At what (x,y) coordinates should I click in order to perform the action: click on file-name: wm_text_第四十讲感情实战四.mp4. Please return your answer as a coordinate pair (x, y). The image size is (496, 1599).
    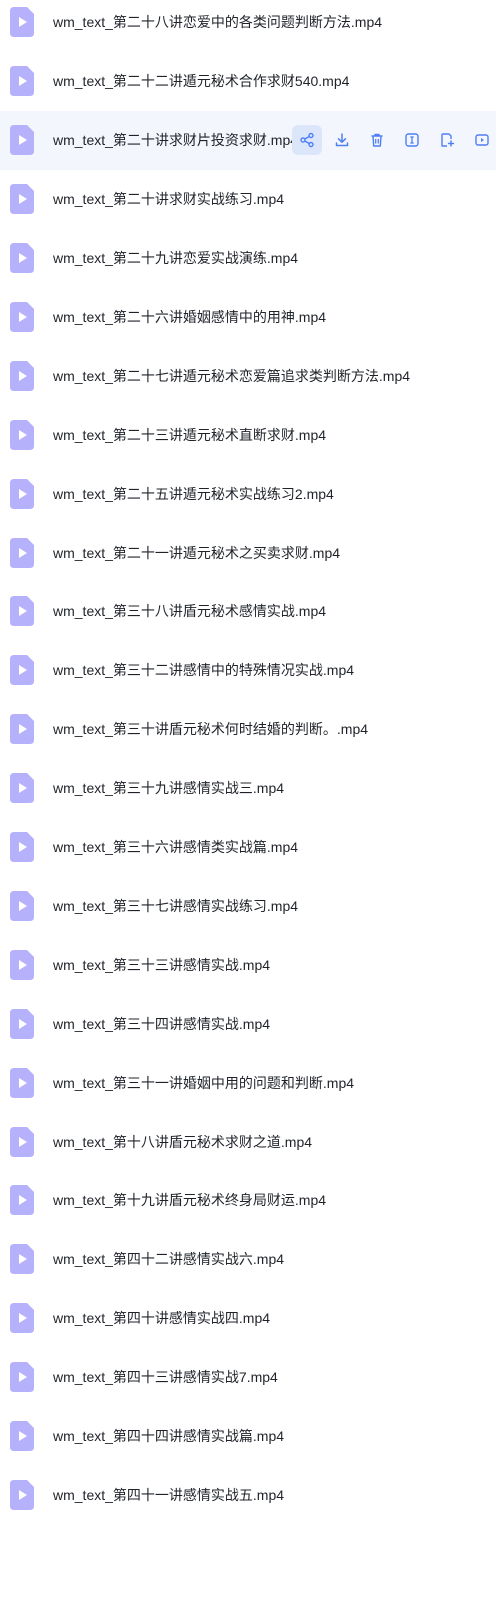
    Looking at the image, I should click on (274, 1318).